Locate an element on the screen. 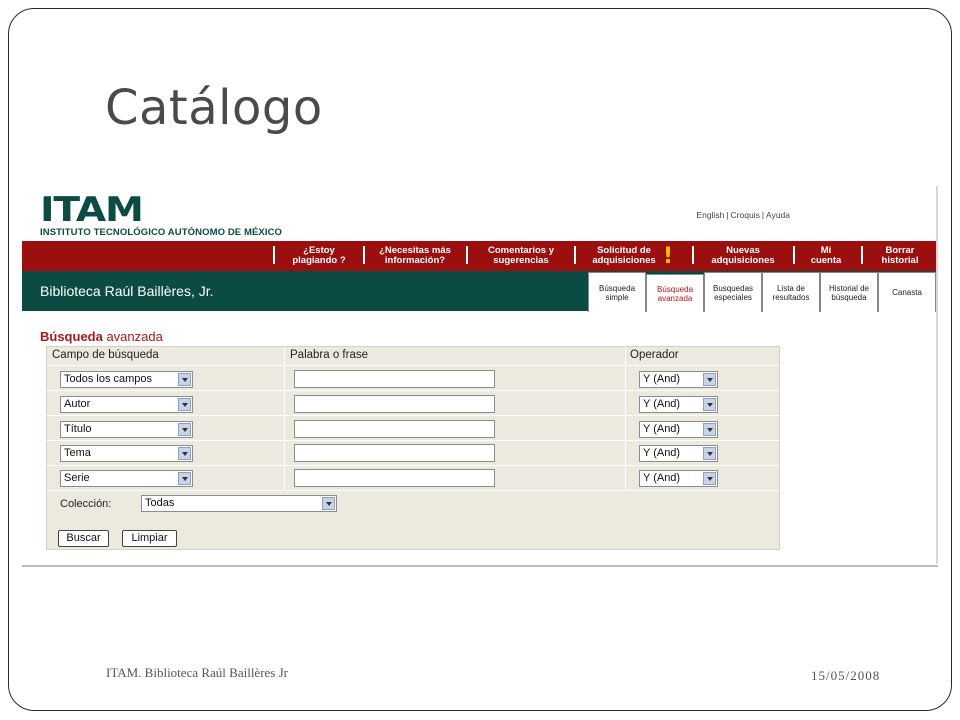  search-field-select: Tema is located at coordinates (126, 453).